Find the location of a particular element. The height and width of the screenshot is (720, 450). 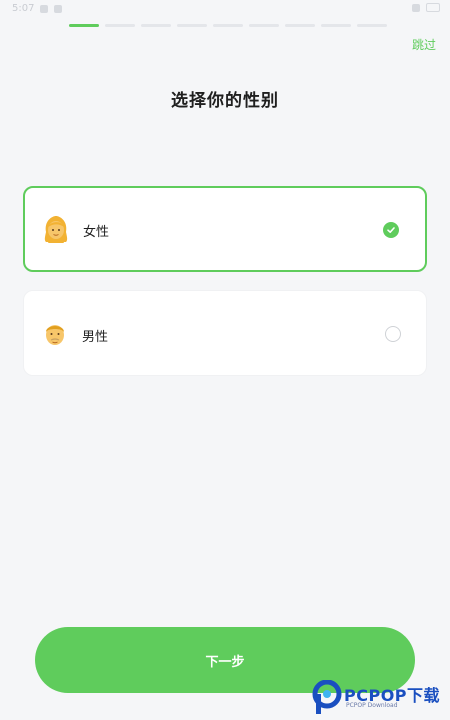

gender-option-label: 女性 is located at coordinates (96, 232).